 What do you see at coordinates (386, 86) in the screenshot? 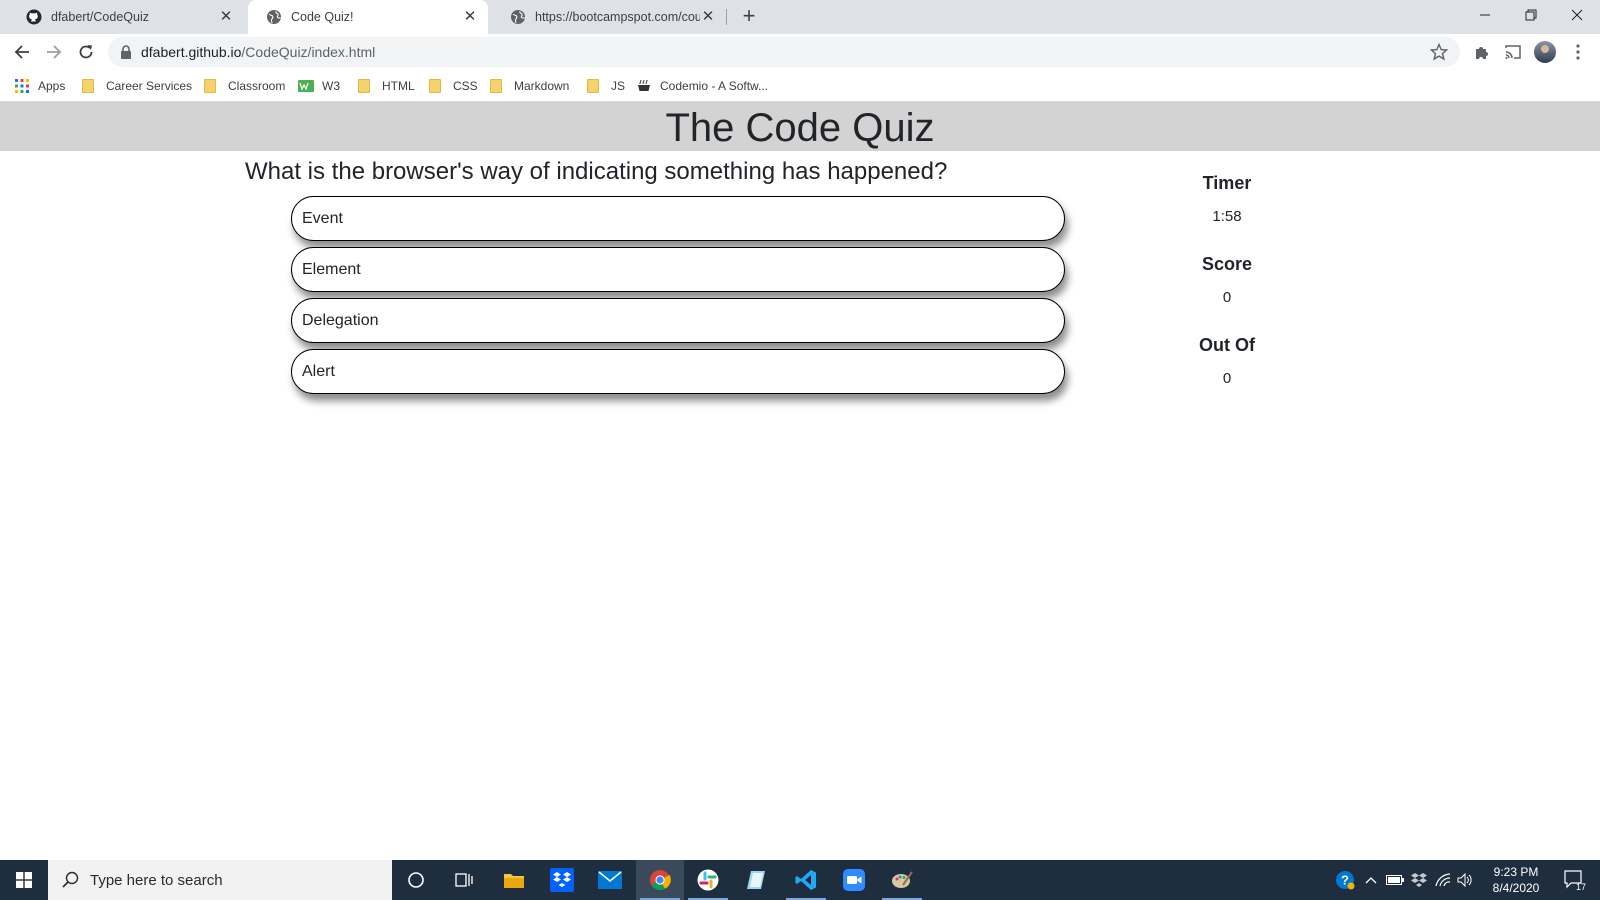
I see `bookmark-html: HTML` at bounding box center [386, 86].